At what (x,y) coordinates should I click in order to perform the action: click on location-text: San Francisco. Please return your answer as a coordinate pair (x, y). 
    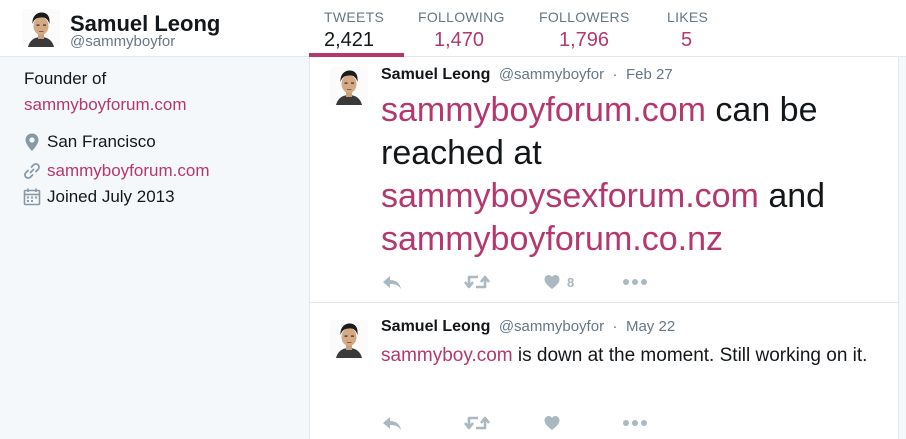
    Looking at the image, I should click on (101, 141).